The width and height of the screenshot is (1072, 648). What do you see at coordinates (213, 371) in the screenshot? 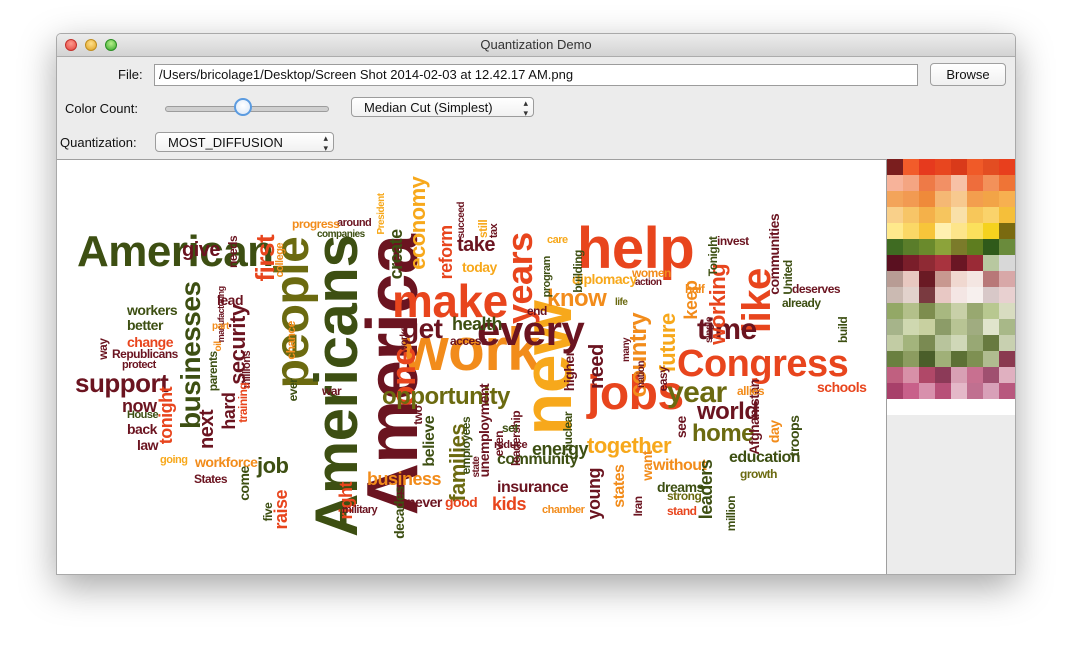
I see `cloud-word: parents` at bounding box center [213, 371].